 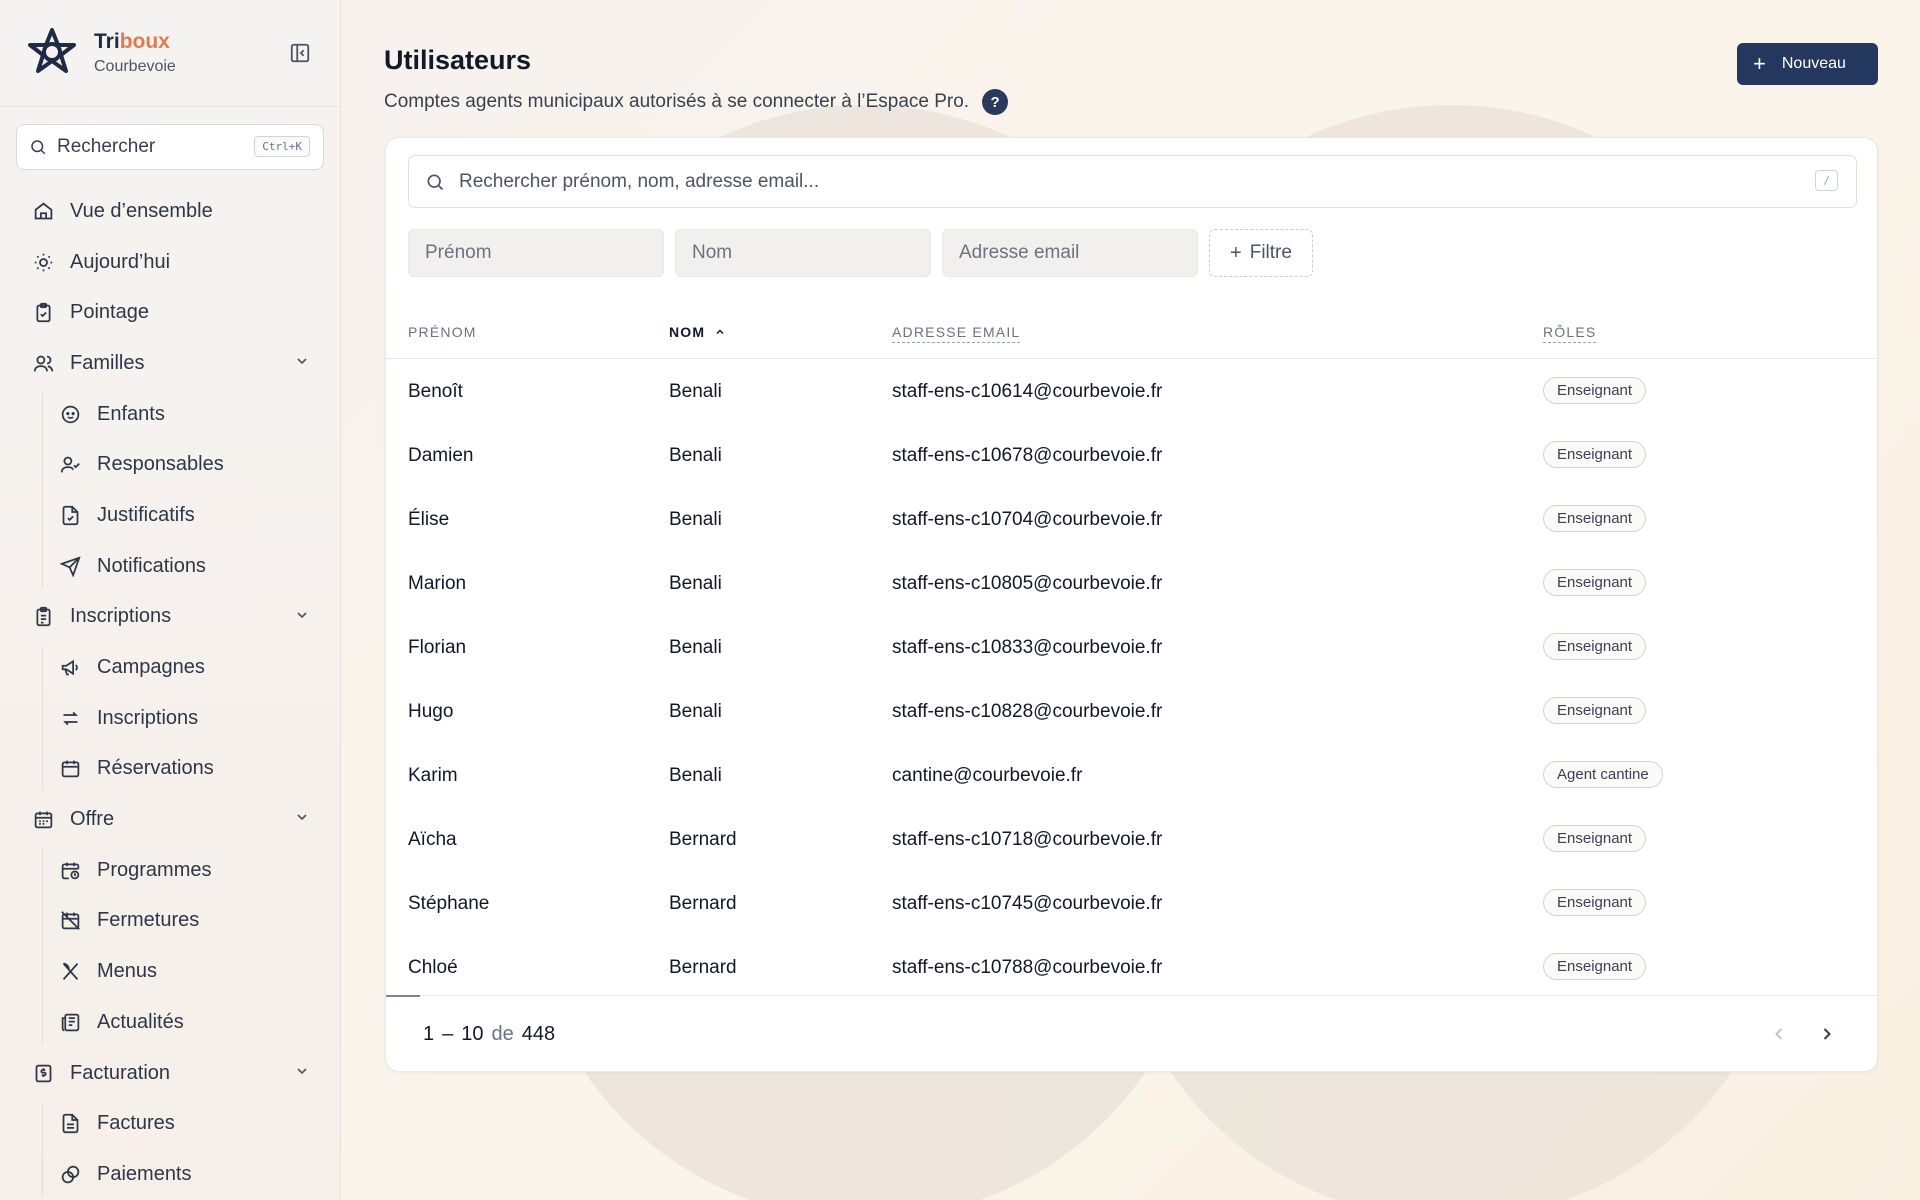 I want to click on pagination-dash: –, so click(x=448, y=1034).